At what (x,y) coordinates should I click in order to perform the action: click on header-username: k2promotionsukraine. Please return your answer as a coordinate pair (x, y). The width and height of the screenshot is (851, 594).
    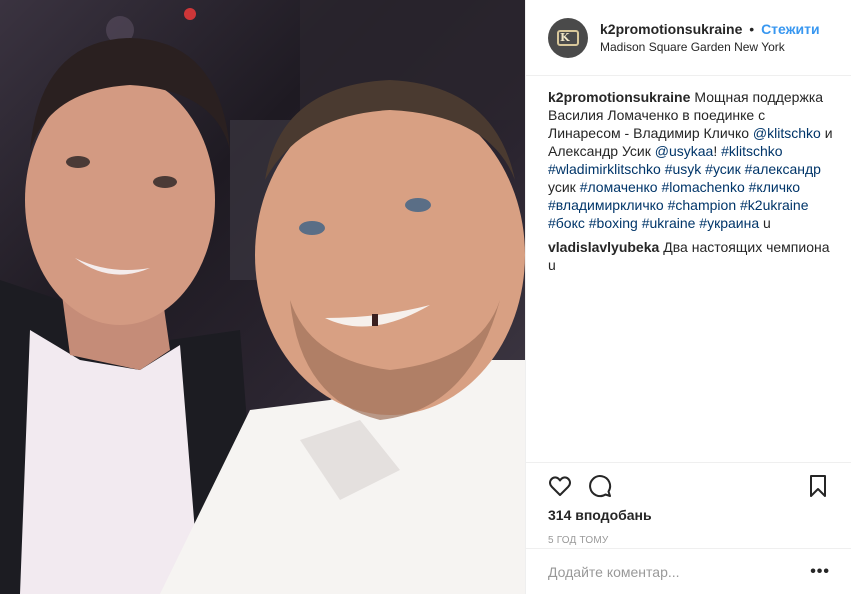
    Looking at the image, I should click on (671, 29).